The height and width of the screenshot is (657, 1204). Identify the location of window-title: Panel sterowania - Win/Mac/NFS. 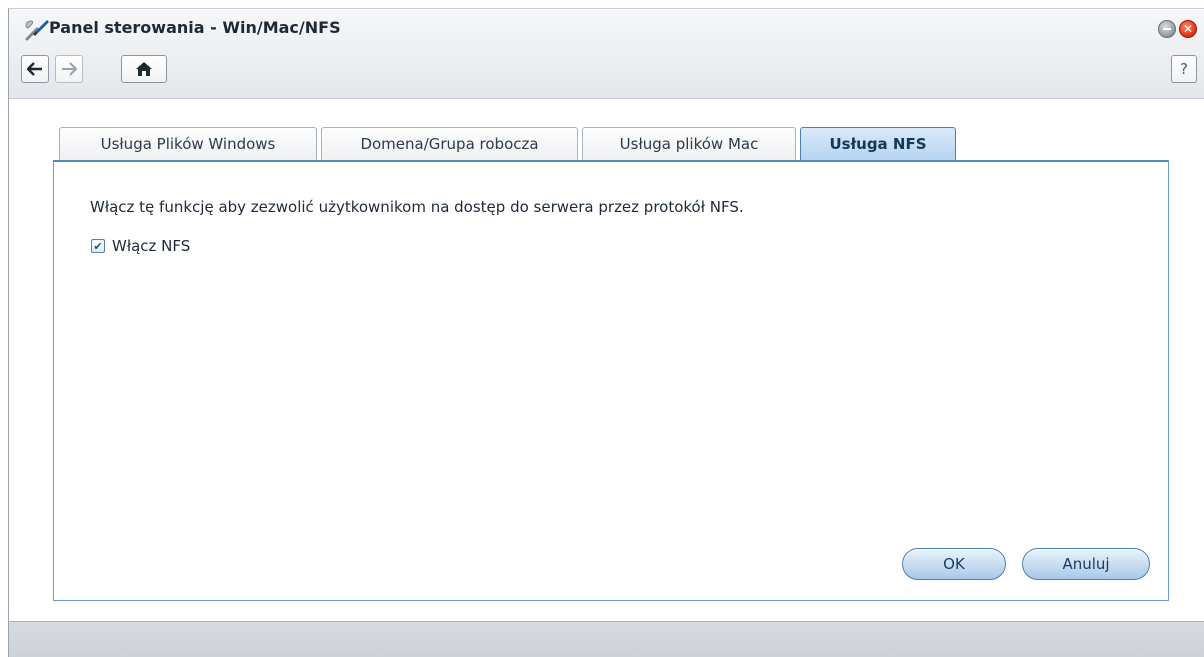
(195, 27).